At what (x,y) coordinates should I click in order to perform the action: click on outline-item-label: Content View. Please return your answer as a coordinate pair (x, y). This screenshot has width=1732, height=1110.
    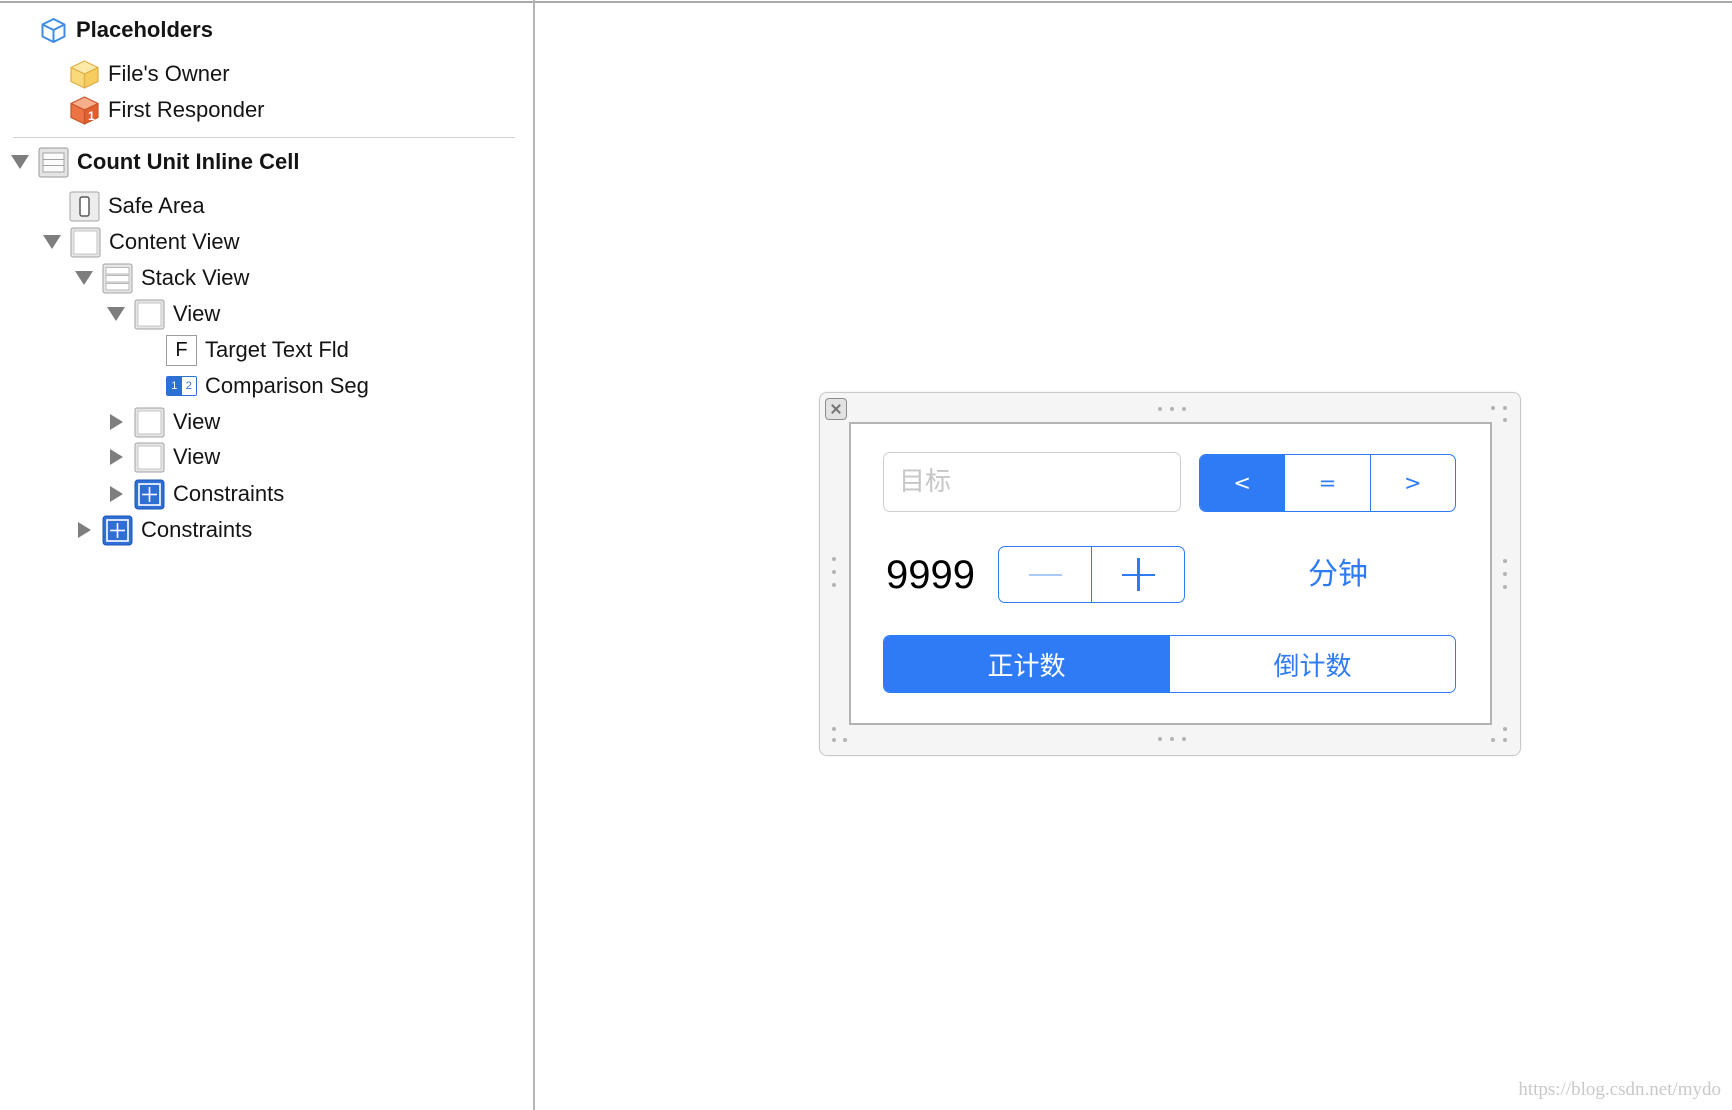
    Looking at the image, I should click on (174, 241).